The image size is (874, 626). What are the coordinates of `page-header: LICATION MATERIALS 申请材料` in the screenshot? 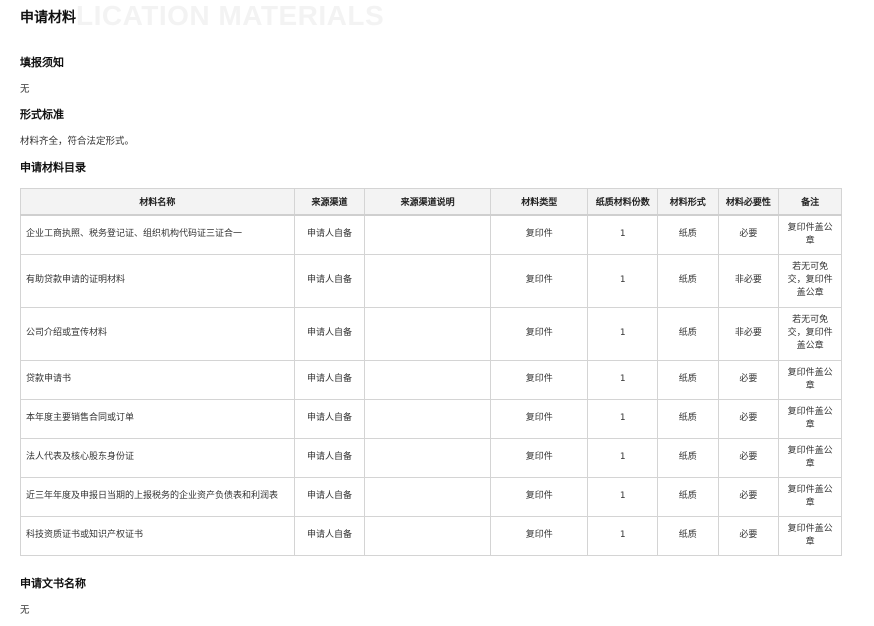 It's located at (440, 17).